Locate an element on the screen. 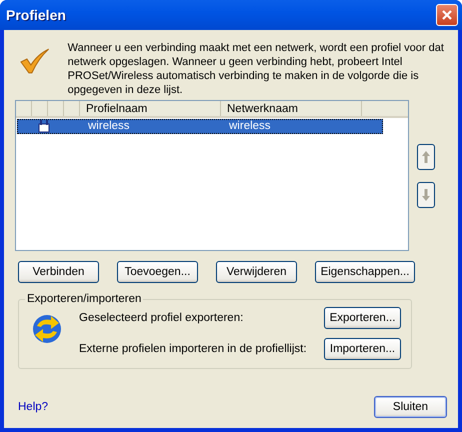 The width and height of the screenshot is (462, 432). checkmark-icon is located at coordinates (35, 61).